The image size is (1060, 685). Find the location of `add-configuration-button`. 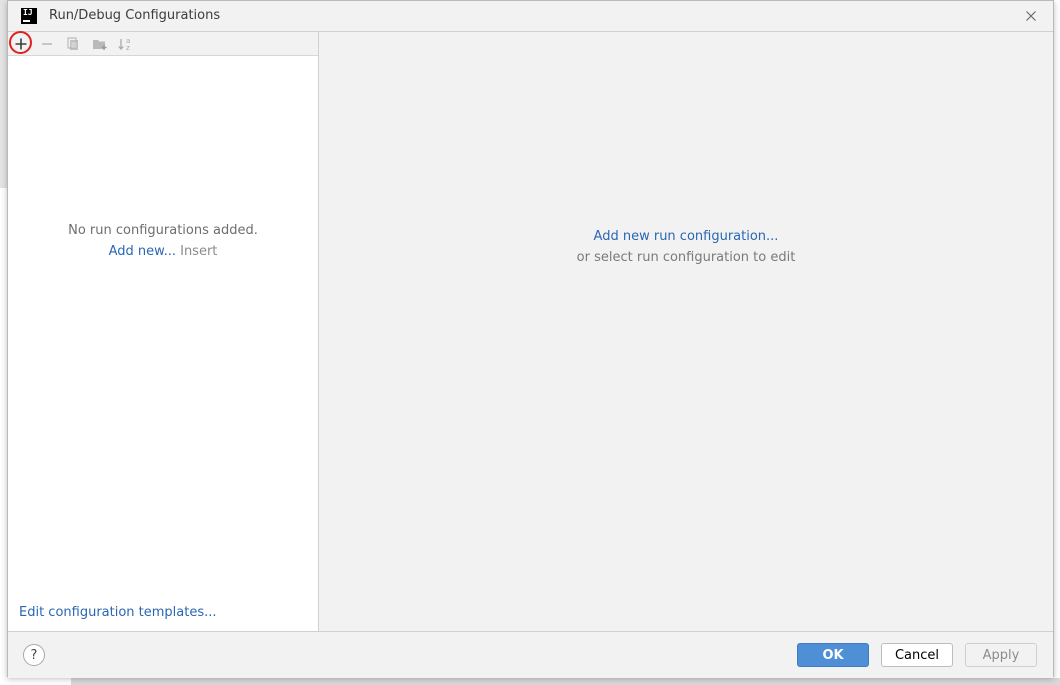

add-configuration-button is located at coordinates (20, 42).